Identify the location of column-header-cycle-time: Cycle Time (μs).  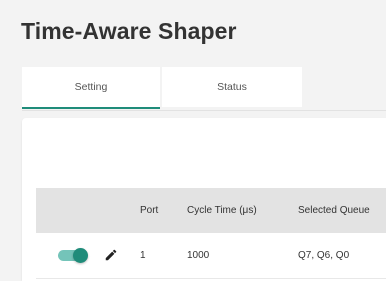
(222, 210).